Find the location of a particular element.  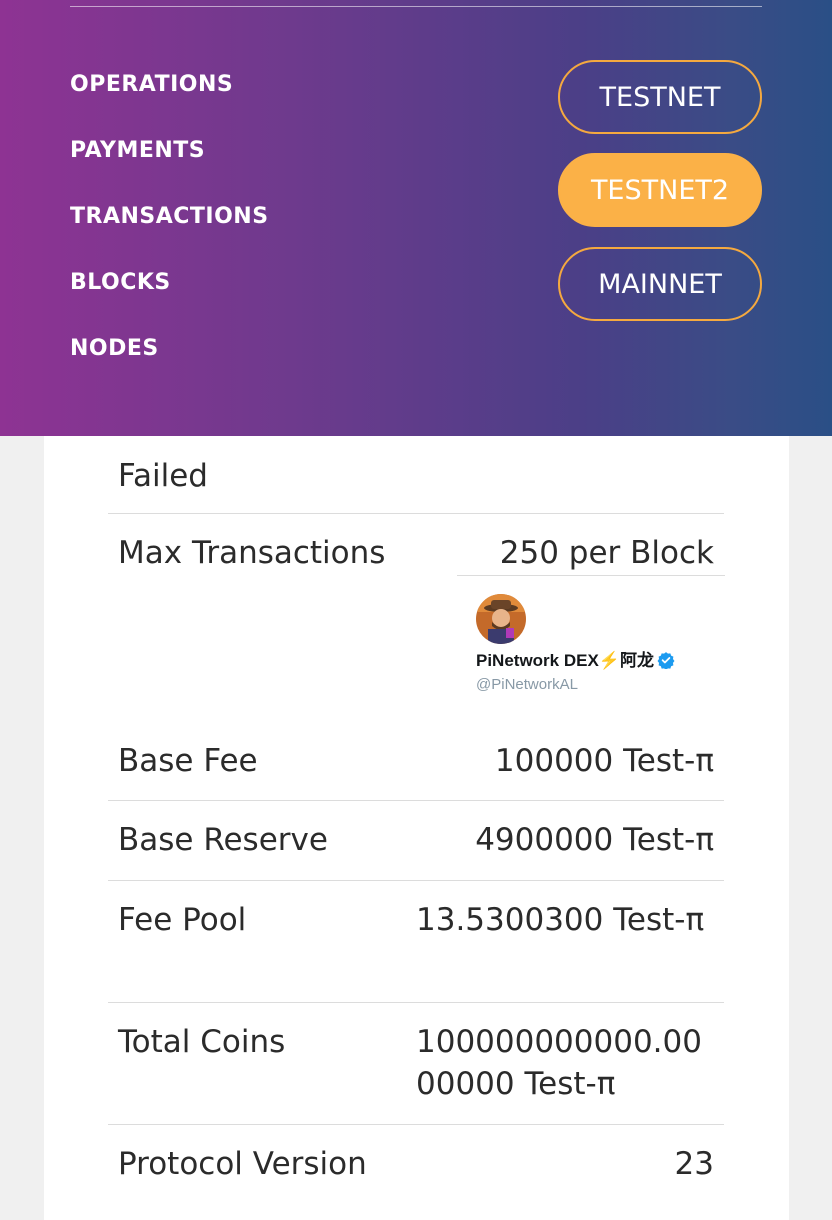

stat-row-protocol-version: Protocol Version 23 is located at coordinates (416, 1168).